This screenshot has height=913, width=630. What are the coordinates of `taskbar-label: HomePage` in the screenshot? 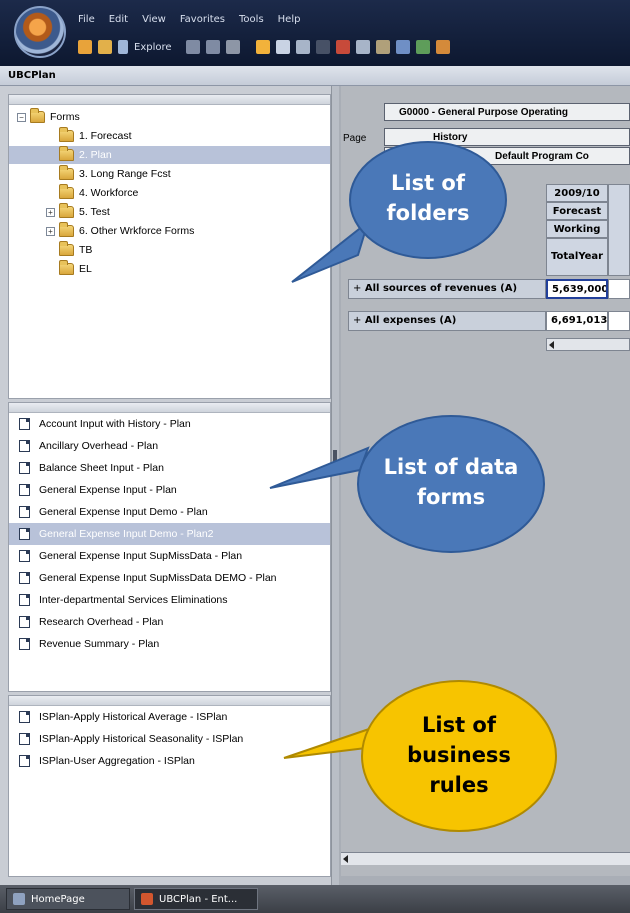 It's located at (58, 899).